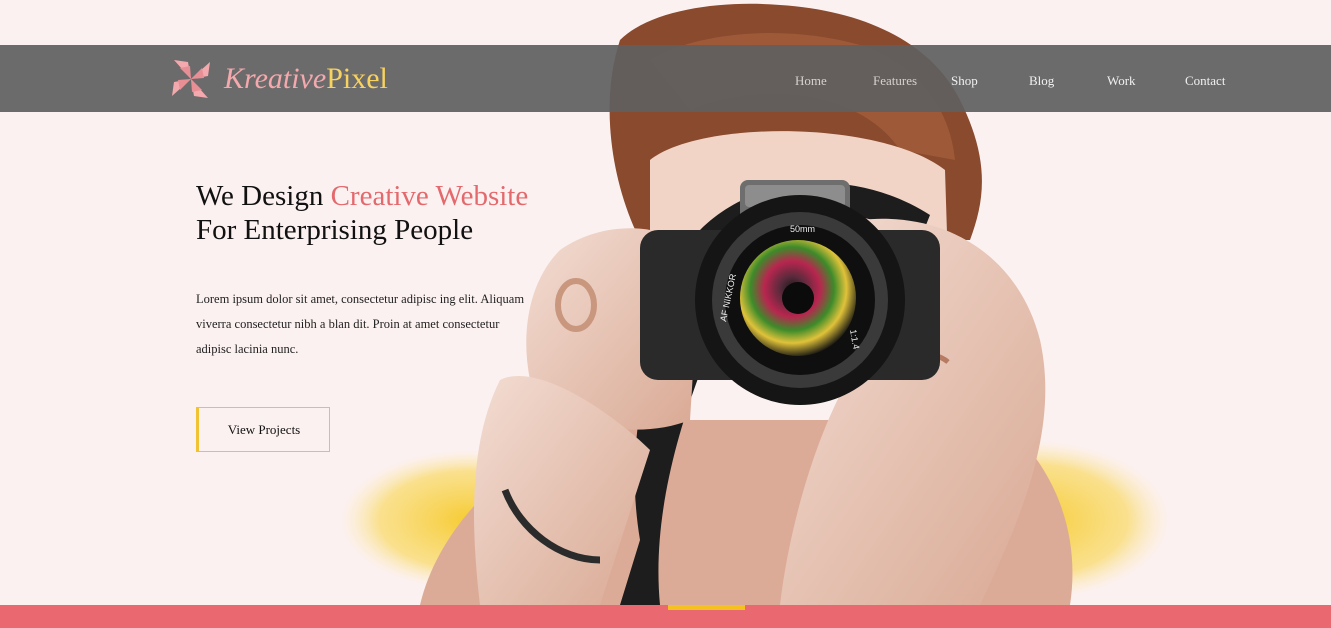 This screenshot has width=1331, height=628. I want to click on view-projects-button: View Projects, so click(263, 429).